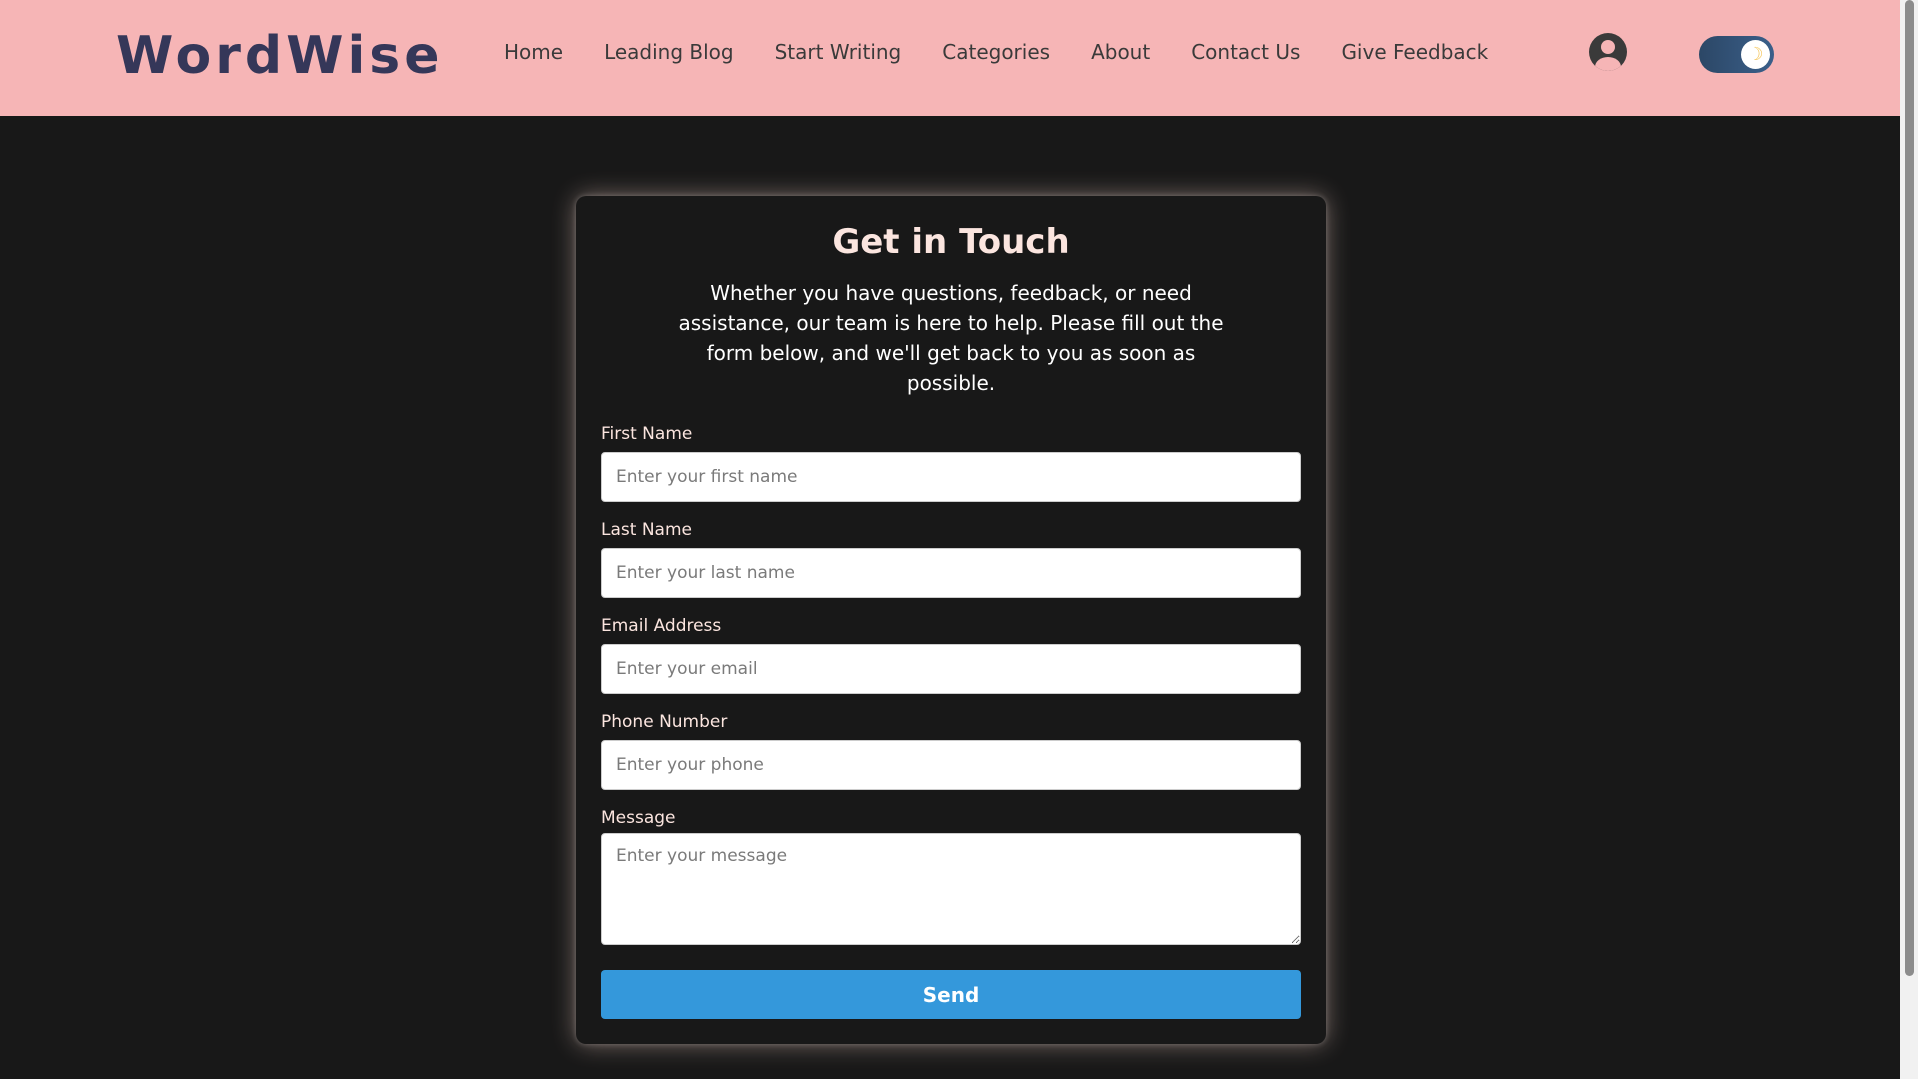 The image size is (1918, 1079). Describe the element at coordinates (1736, 54) in the screenshot. I see `theme-toggle: ☽` at that location.